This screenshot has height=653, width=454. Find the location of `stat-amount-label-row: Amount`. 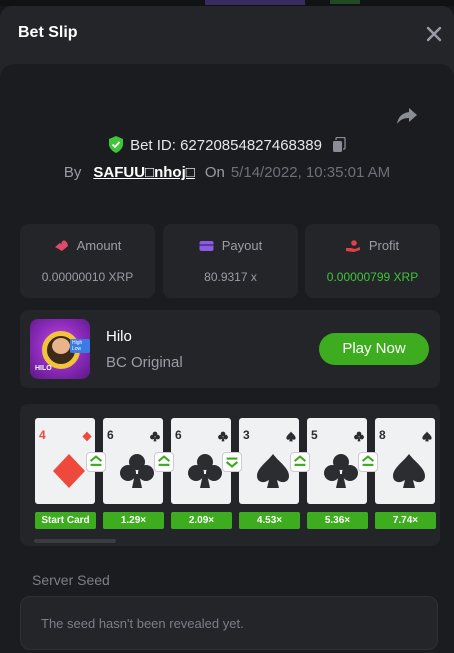

stat-amount-label-row: Amount is located at coordinates (87, 245).